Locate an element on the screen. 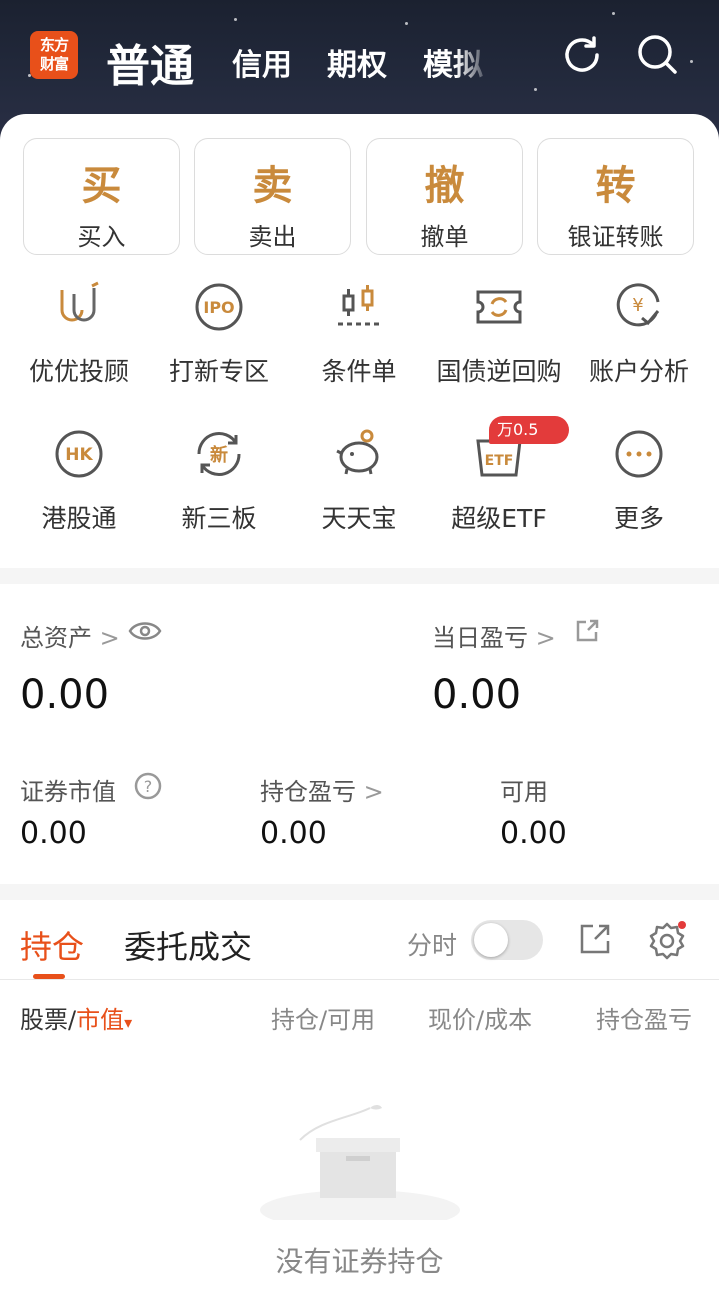 Image resolution: width=719 pixels, height=1297 pixels. hk-connect-icon: HK is located at coordinates (79, 454).